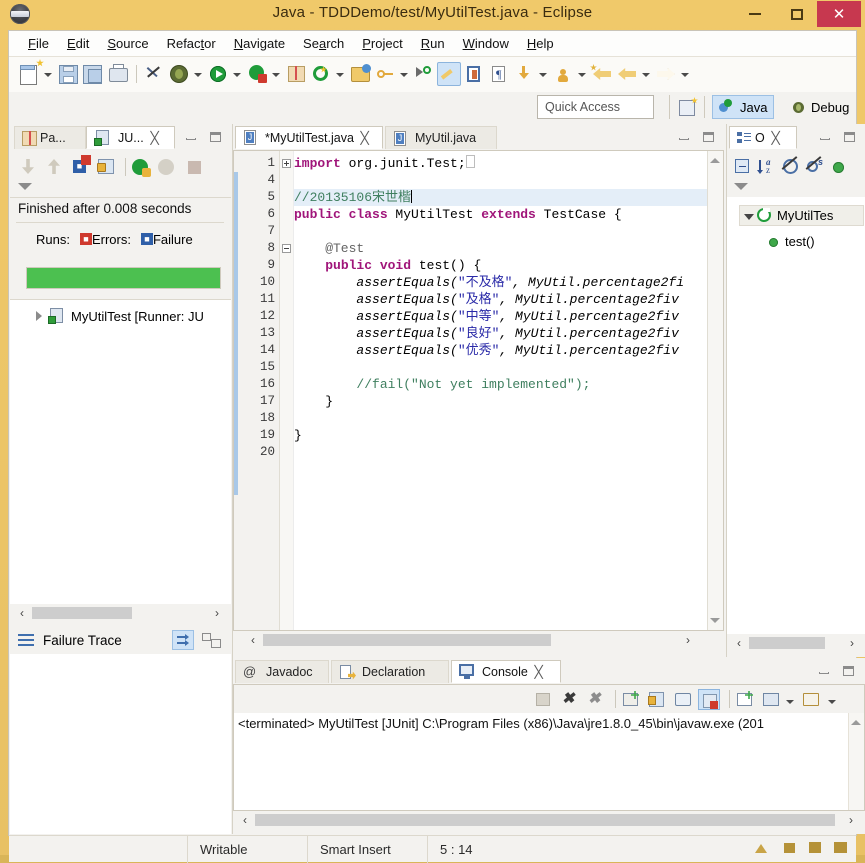  I want to click on previous-failure-icon, so click(54, 167).